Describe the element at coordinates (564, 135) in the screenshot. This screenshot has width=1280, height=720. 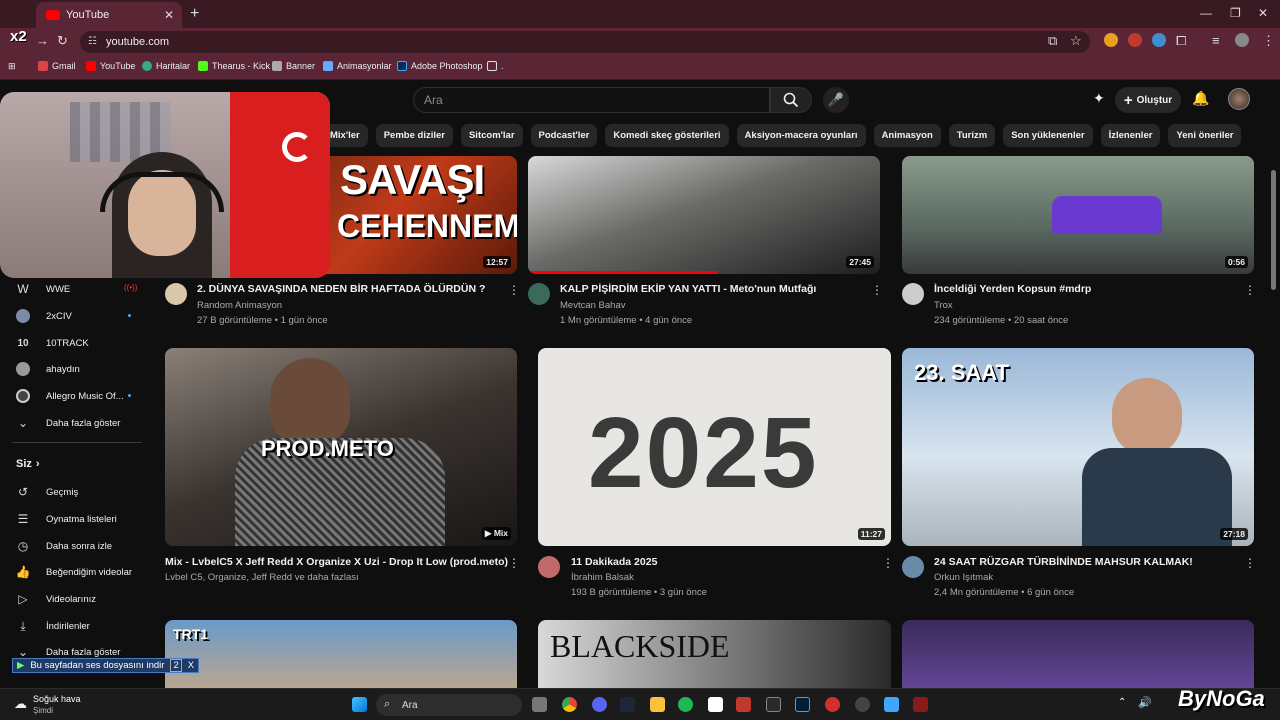
I see `chip: Podcast'ler` at that location.